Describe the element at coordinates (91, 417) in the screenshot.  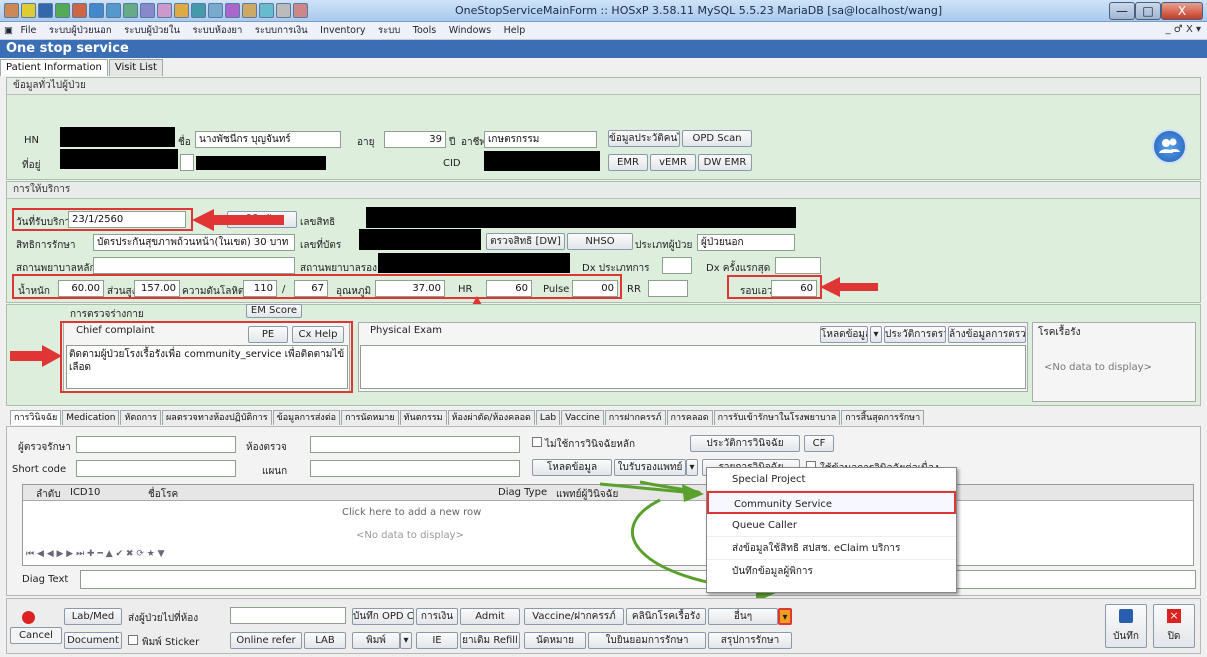
I see `tab-medication: Medication` at that location.